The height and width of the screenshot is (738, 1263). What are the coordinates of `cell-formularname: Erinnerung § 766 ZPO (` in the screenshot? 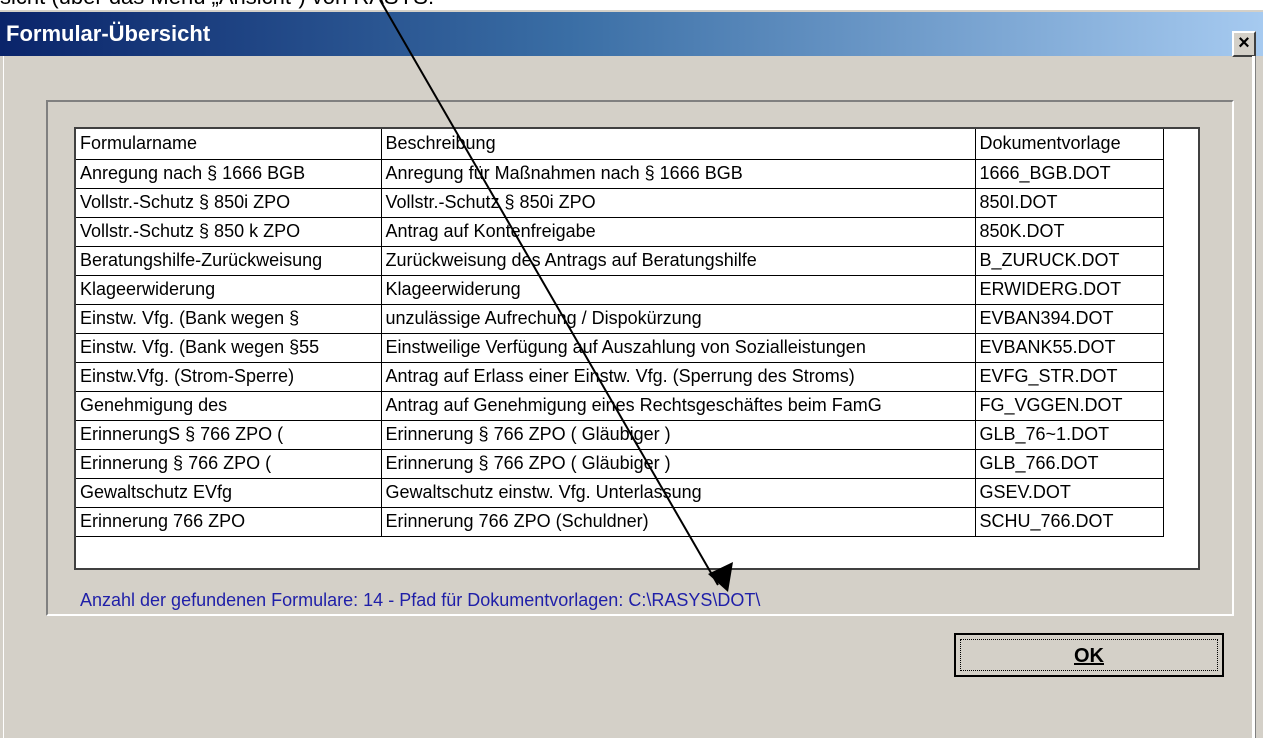 It's located at (229, 464).